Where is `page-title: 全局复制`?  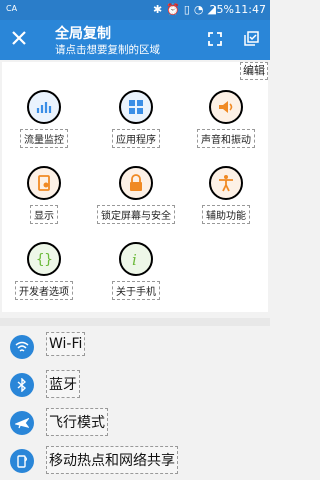 page-title: 全局复制 is located at coordinates (83, 34).